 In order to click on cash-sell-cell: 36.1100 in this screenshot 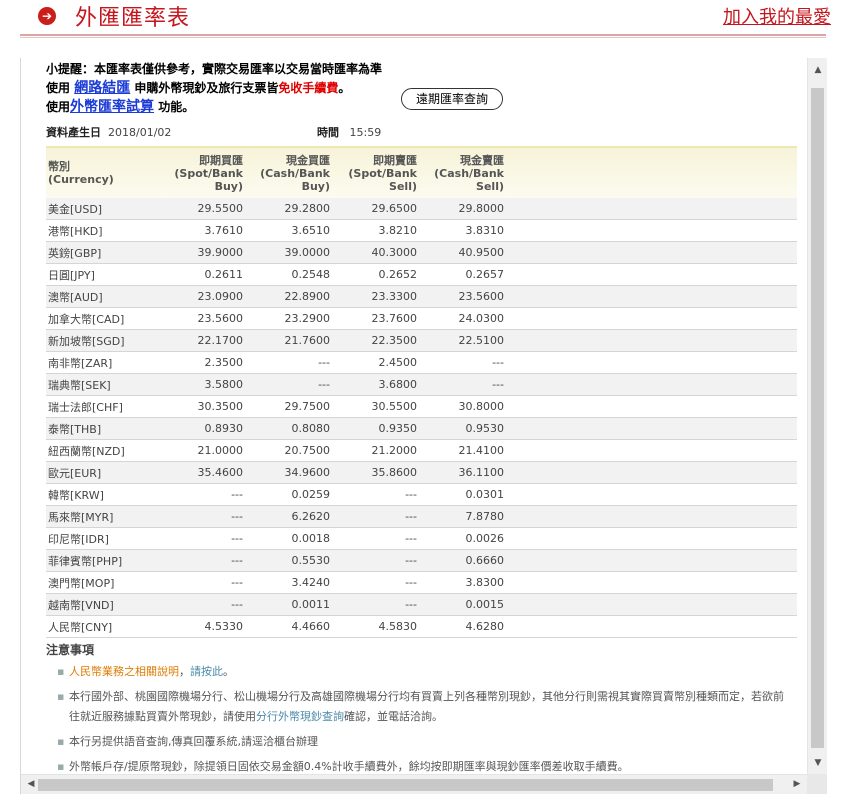, I will do `click(465, 472)`.